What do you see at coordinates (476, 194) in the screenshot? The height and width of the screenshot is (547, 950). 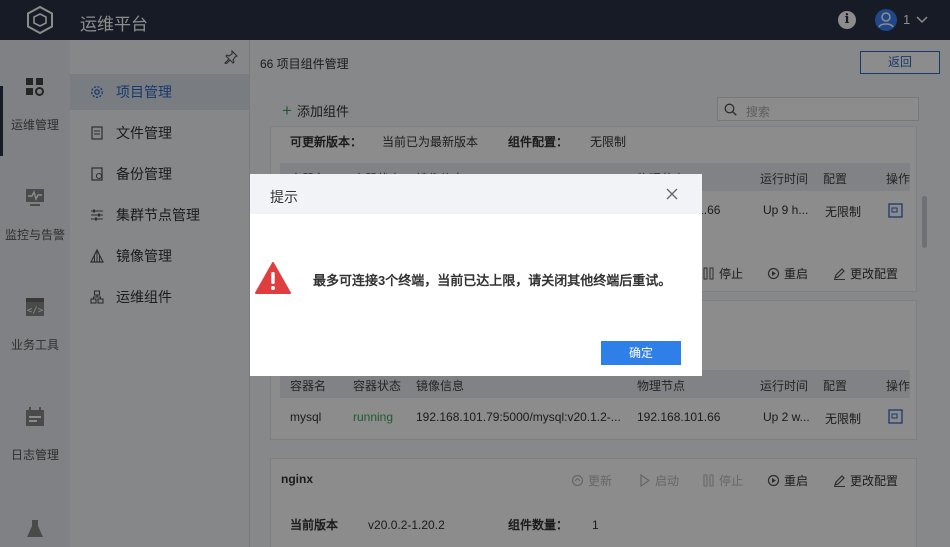 I see `dialog-header: 提示` at bounding box center [476, 194].